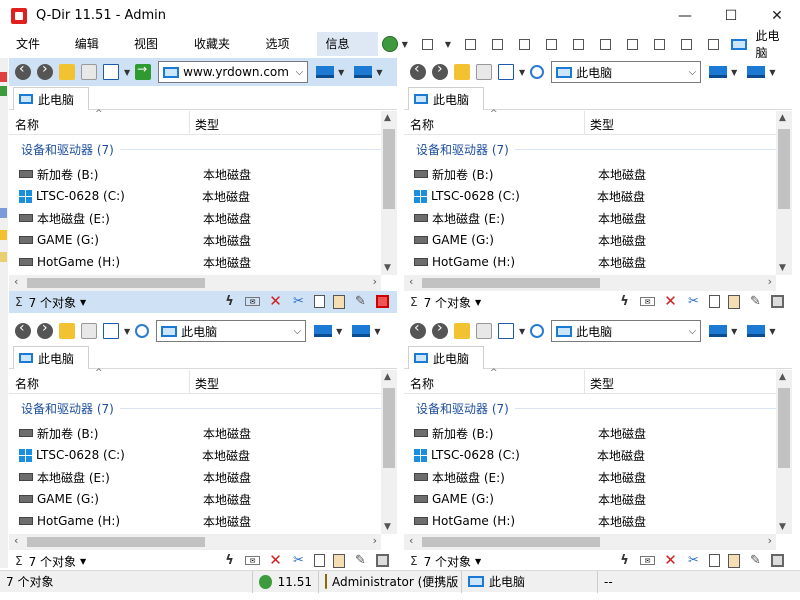 This screenshot has height=600, width=800. I want to click on minimize-button: —, so click(685, 15).